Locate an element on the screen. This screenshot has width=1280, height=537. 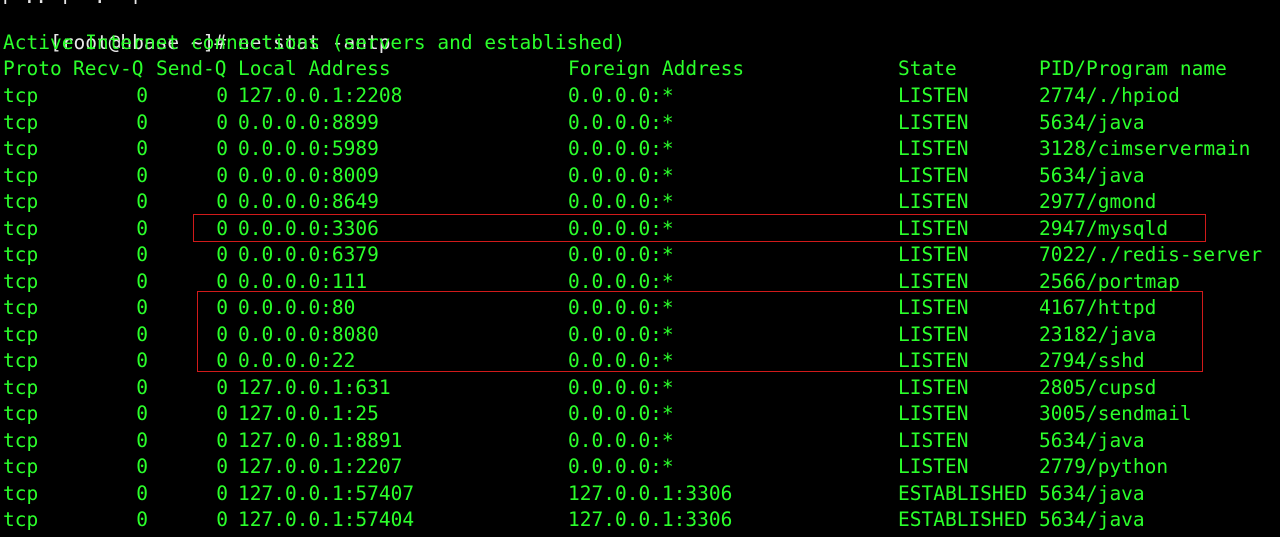
cell-foreign-address: 127.0.0.1:3306 is located at coordinates (650, 519).